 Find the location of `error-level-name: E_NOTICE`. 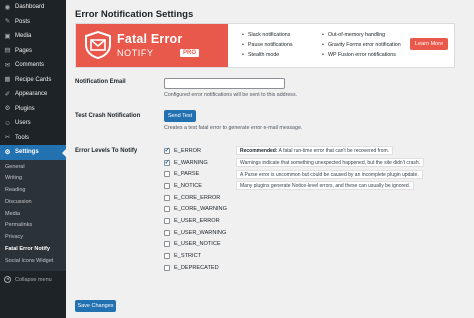

error-level-name: E_NOTICE is located at coordinates (188, 185).